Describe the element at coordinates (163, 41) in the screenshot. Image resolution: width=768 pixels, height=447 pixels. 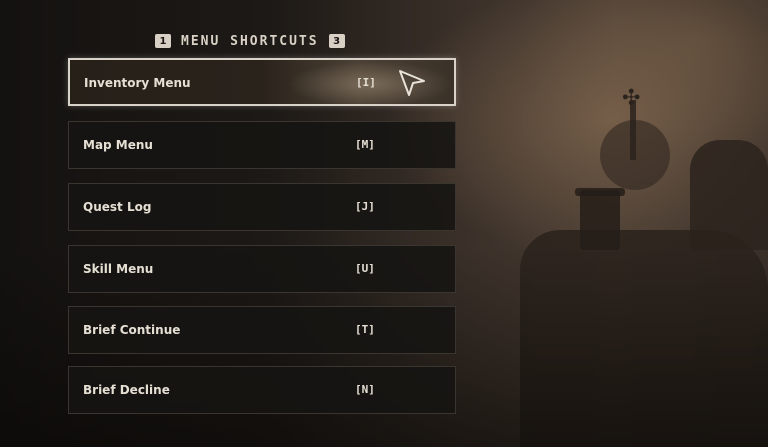
I see `prev-tab-key-badge: 1` at that location.